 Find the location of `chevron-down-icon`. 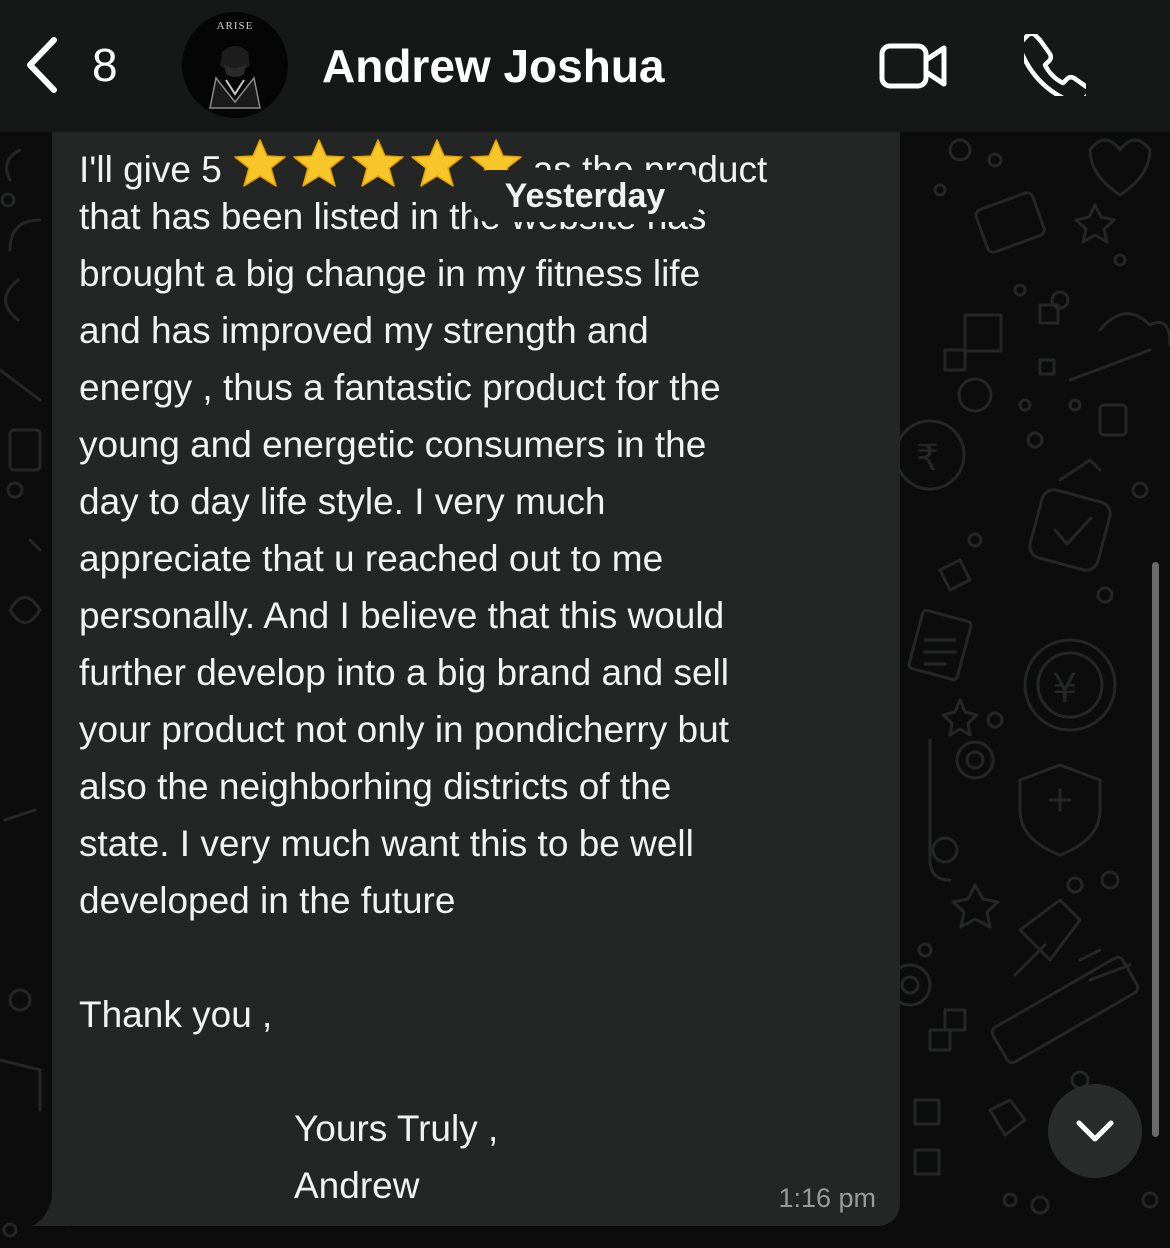

chevron-down-icon is located at coordinates (1095, 1131).